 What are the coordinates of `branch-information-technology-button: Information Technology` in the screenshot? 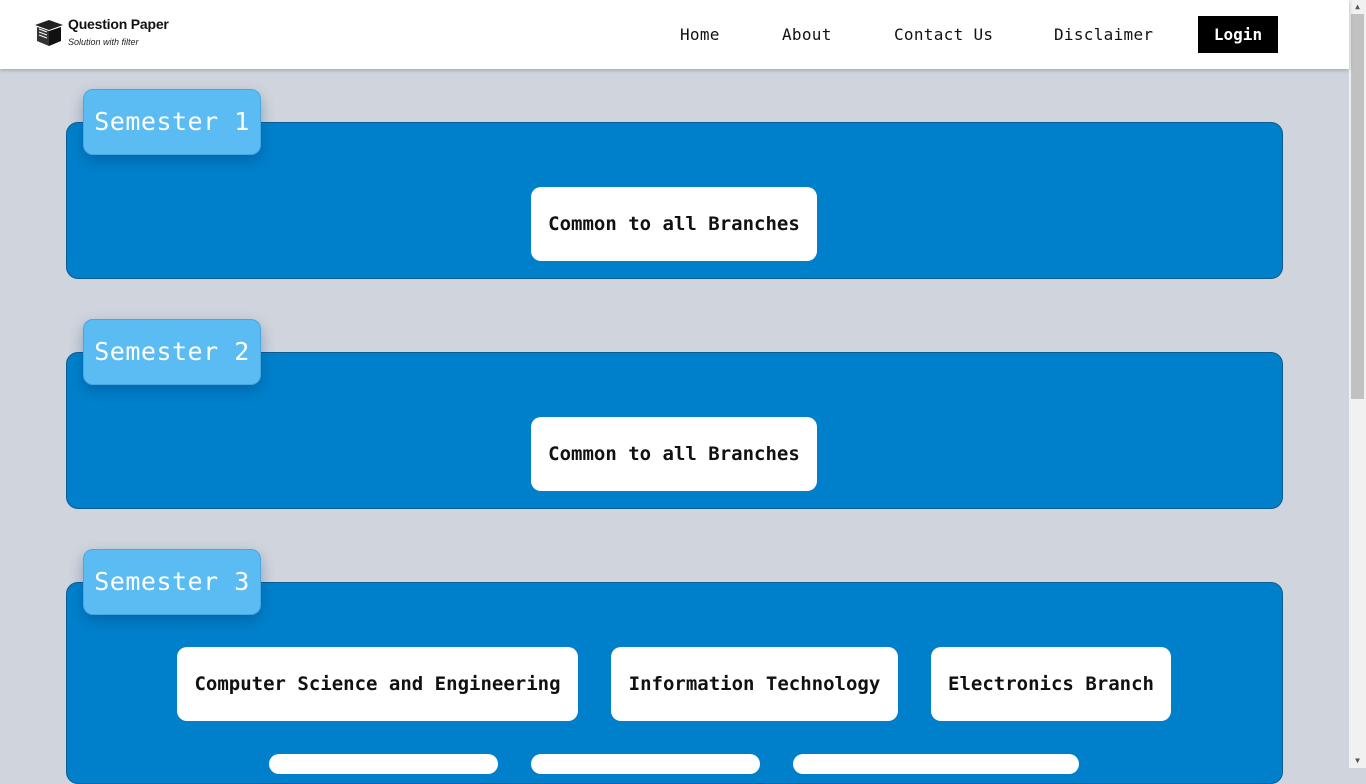 It's located at (754, 684).